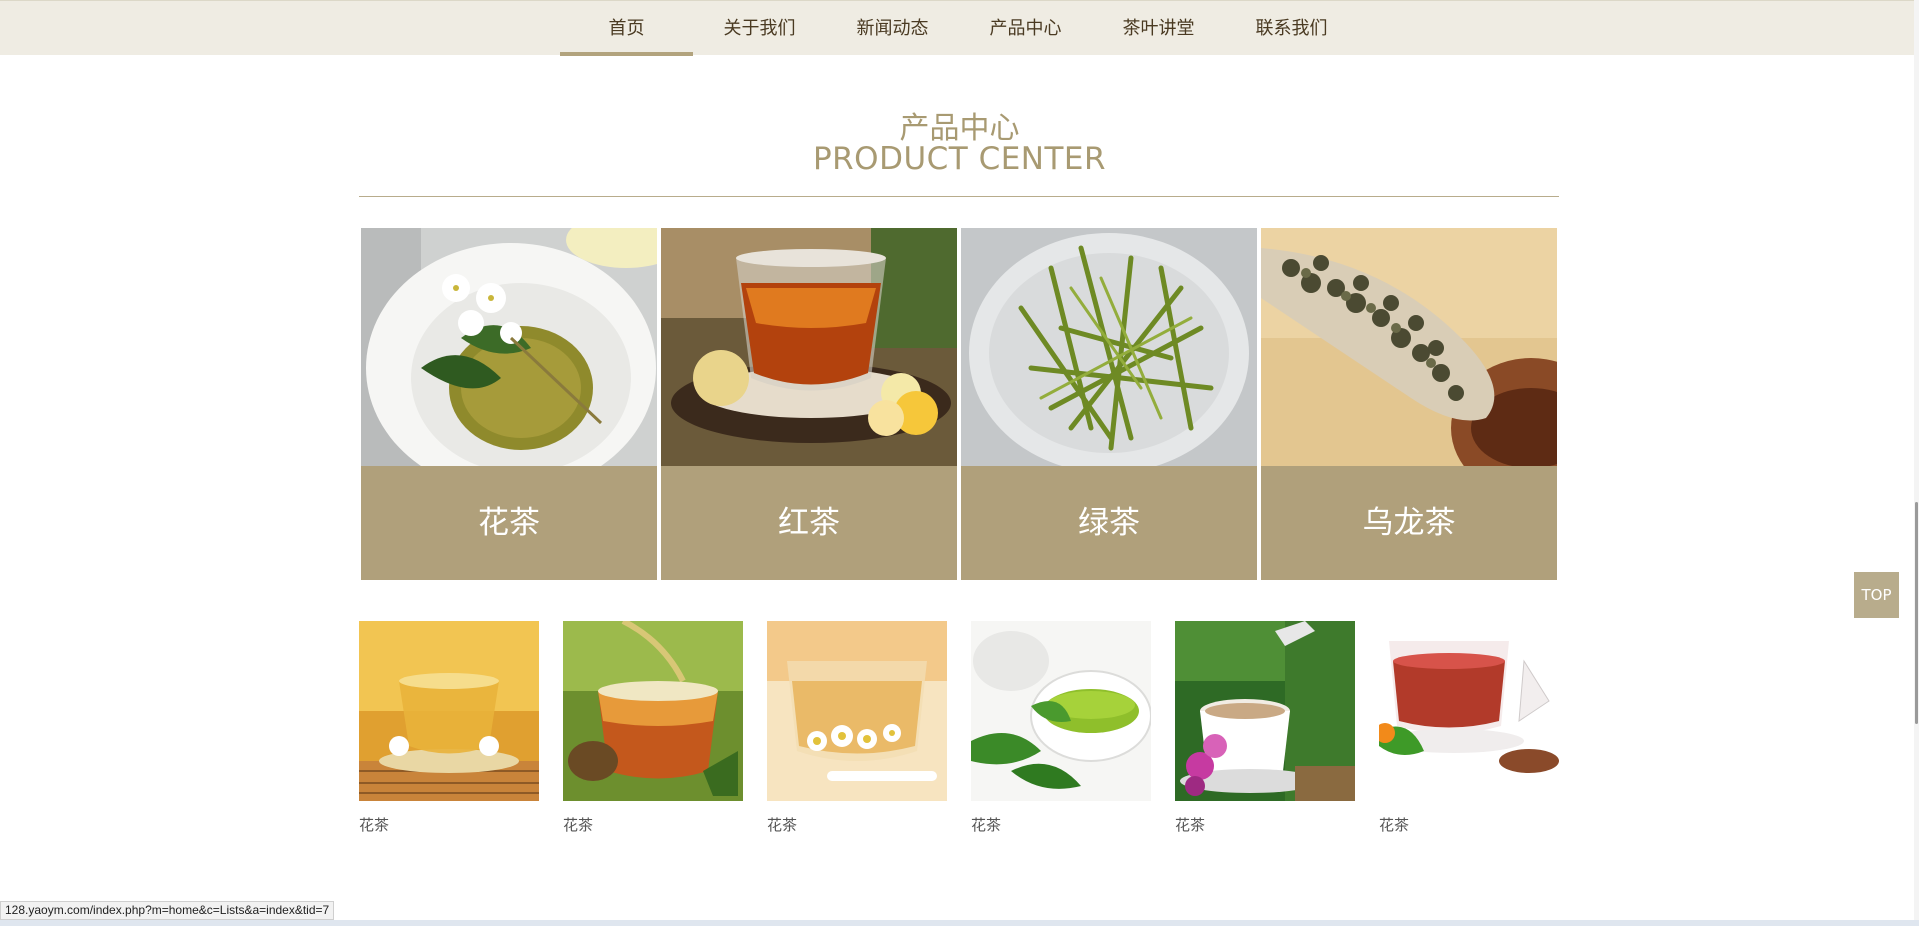 The height and width of the screenshot is (926, 1919). Describe the element at coordinates (1409, 347) in the screenshot. I see `category-image-oolong-tea` at that location.